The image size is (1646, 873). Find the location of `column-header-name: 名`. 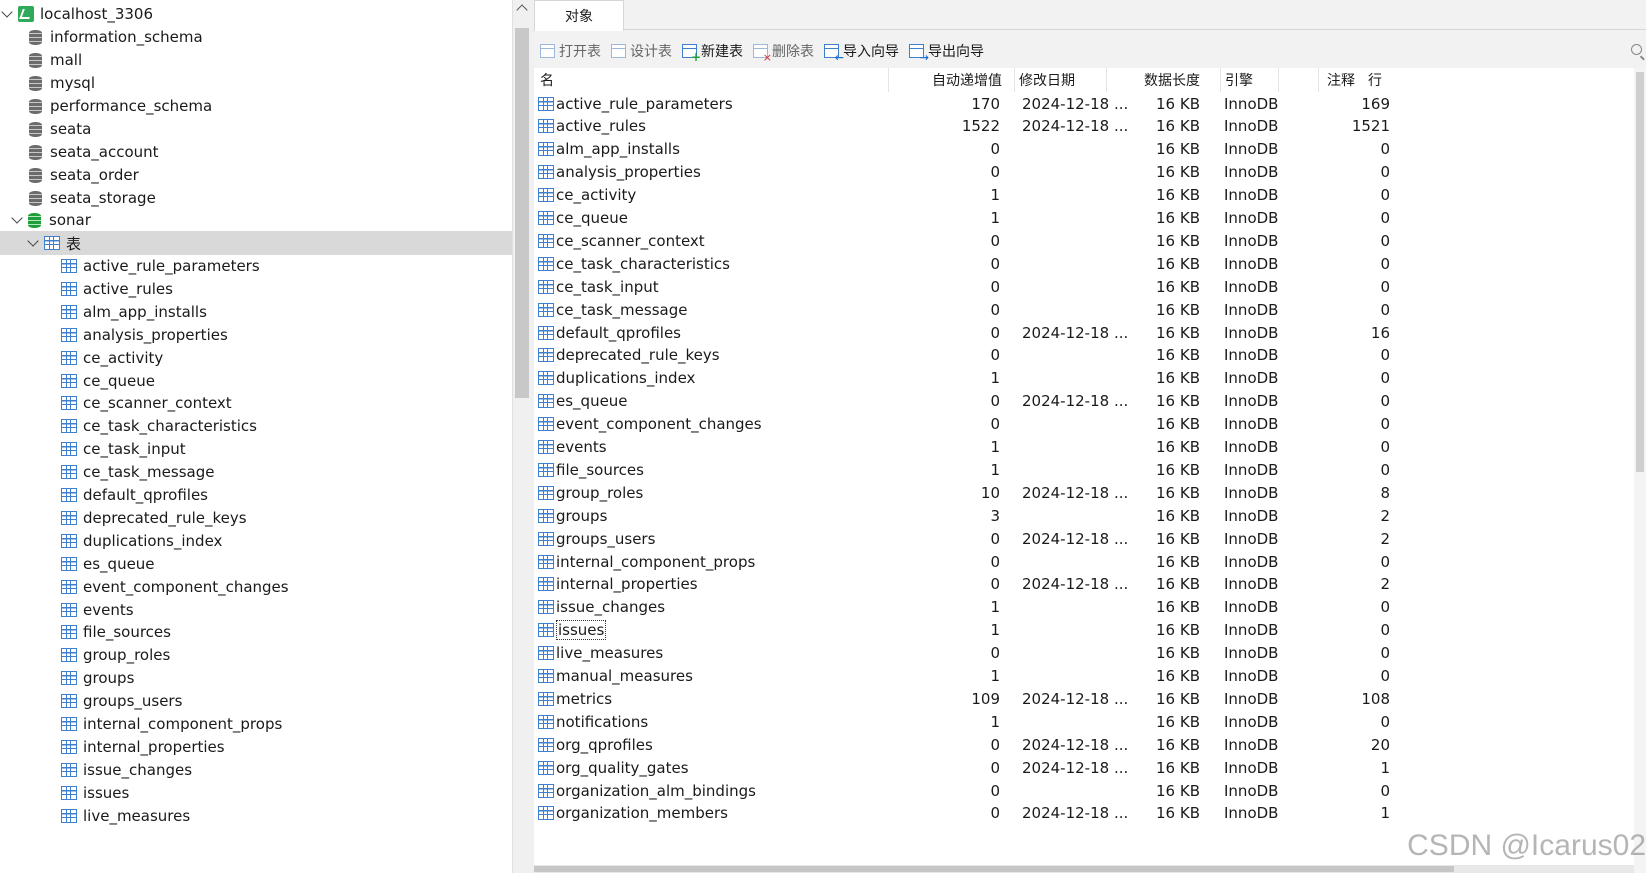

column-header-name: 名 is located at coordinates (710, 80).